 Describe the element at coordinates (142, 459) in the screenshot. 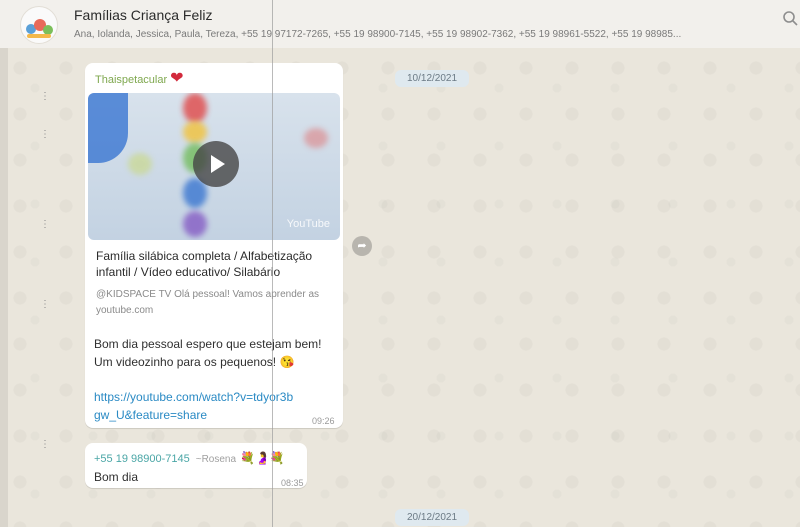

I see `sender-phone: +55 19 98900-7145` at that location.